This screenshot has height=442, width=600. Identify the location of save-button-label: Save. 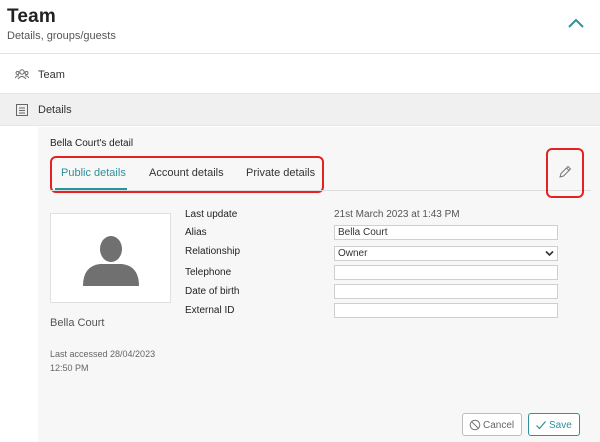
(560, 425).